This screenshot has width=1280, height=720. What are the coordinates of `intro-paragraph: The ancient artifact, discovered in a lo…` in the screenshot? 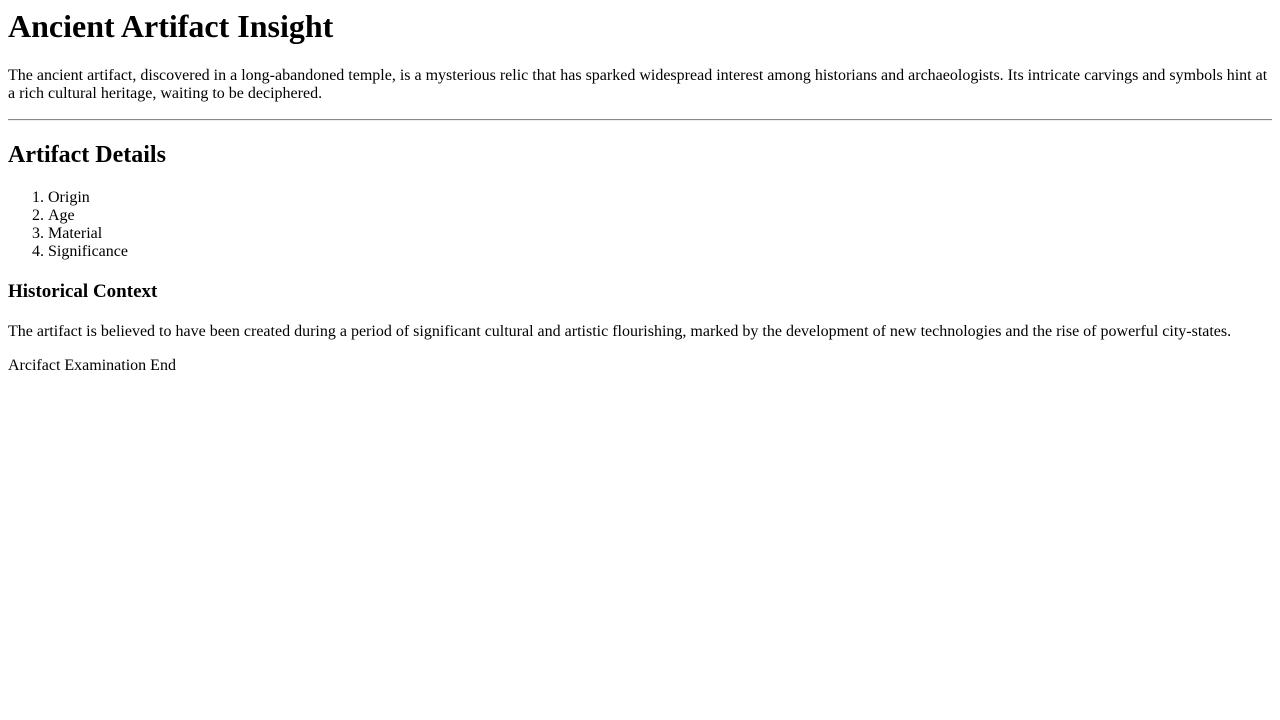 It's located at (638, 84).